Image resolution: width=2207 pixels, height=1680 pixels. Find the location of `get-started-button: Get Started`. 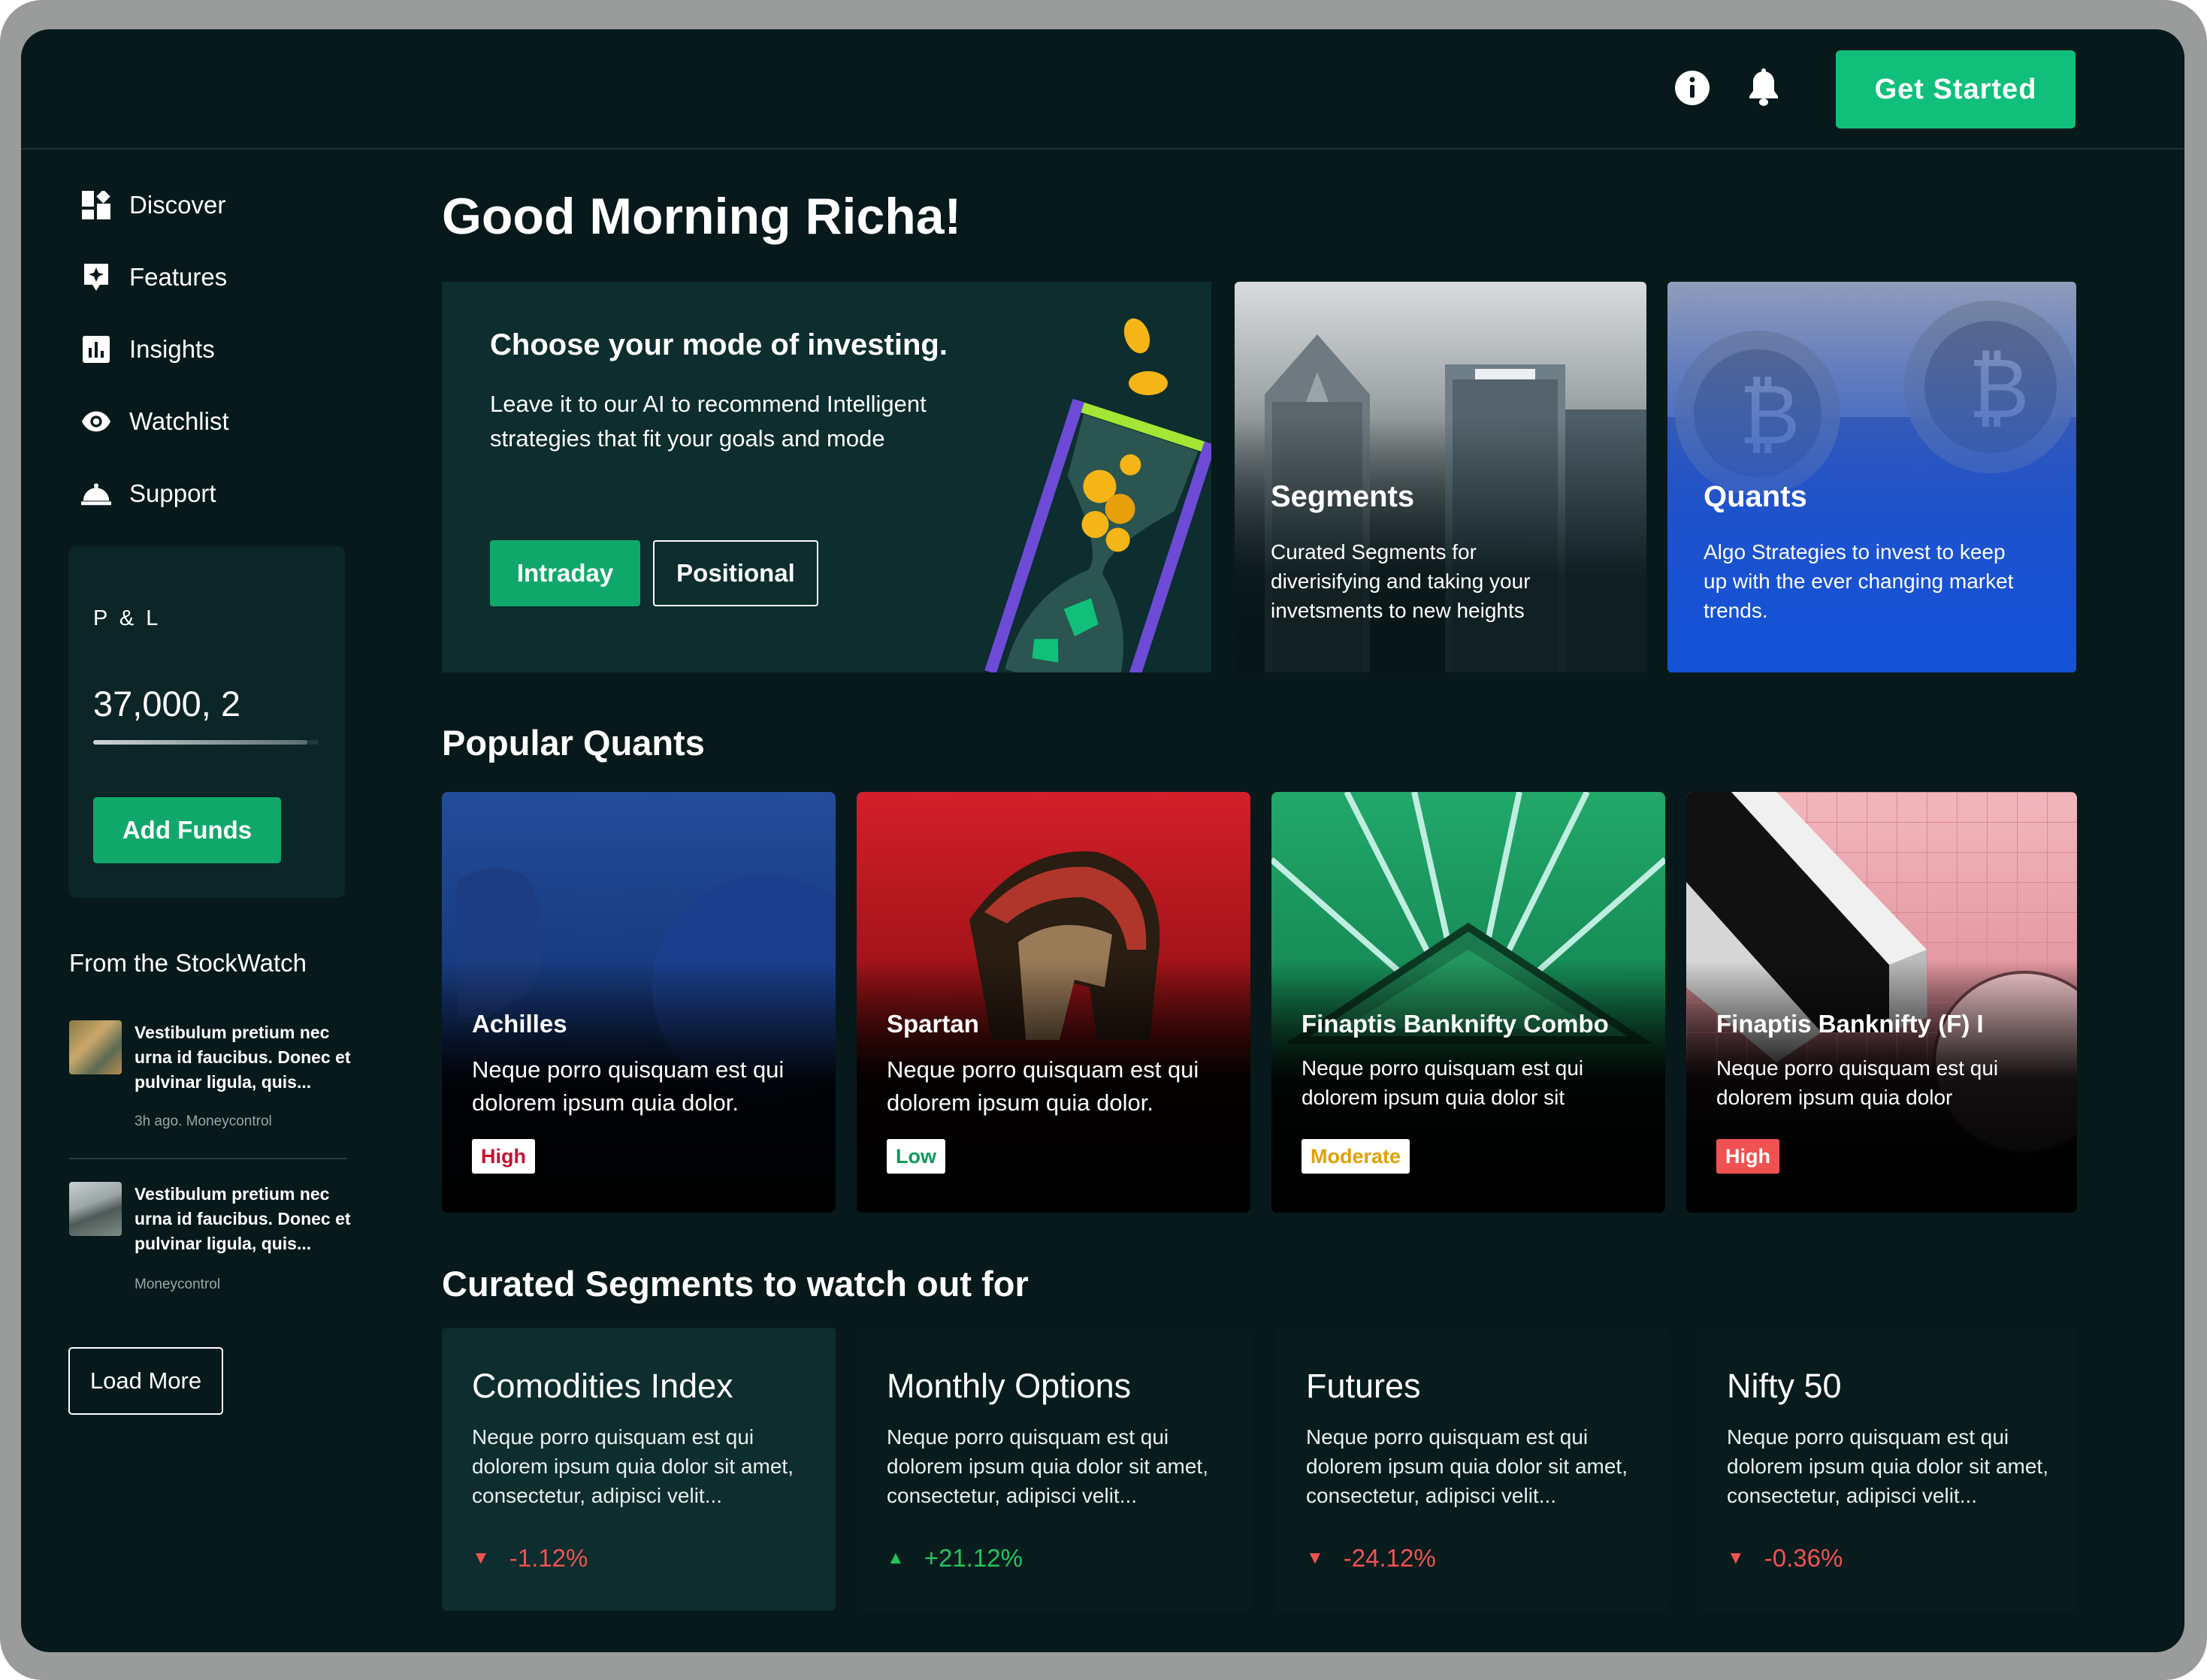

get-started-button: Get Started is located at coordinates (1955, 89).